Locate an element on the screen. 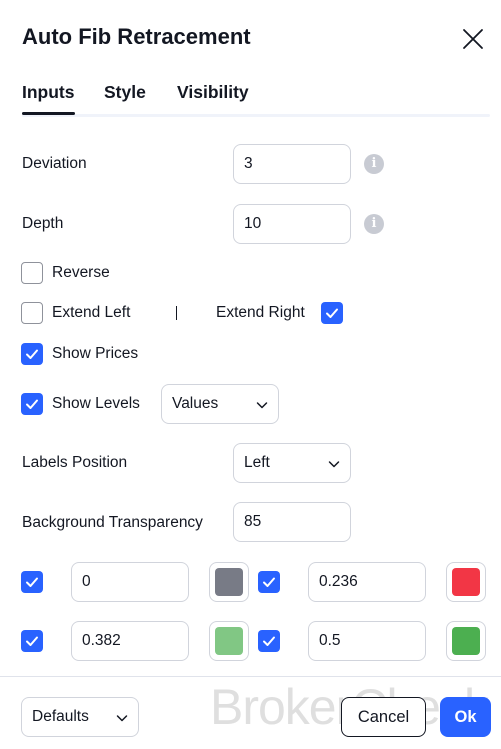 The height and width of the screenshot is (749, 501). extend-right-checkbox is located at coordinates (332, 313).